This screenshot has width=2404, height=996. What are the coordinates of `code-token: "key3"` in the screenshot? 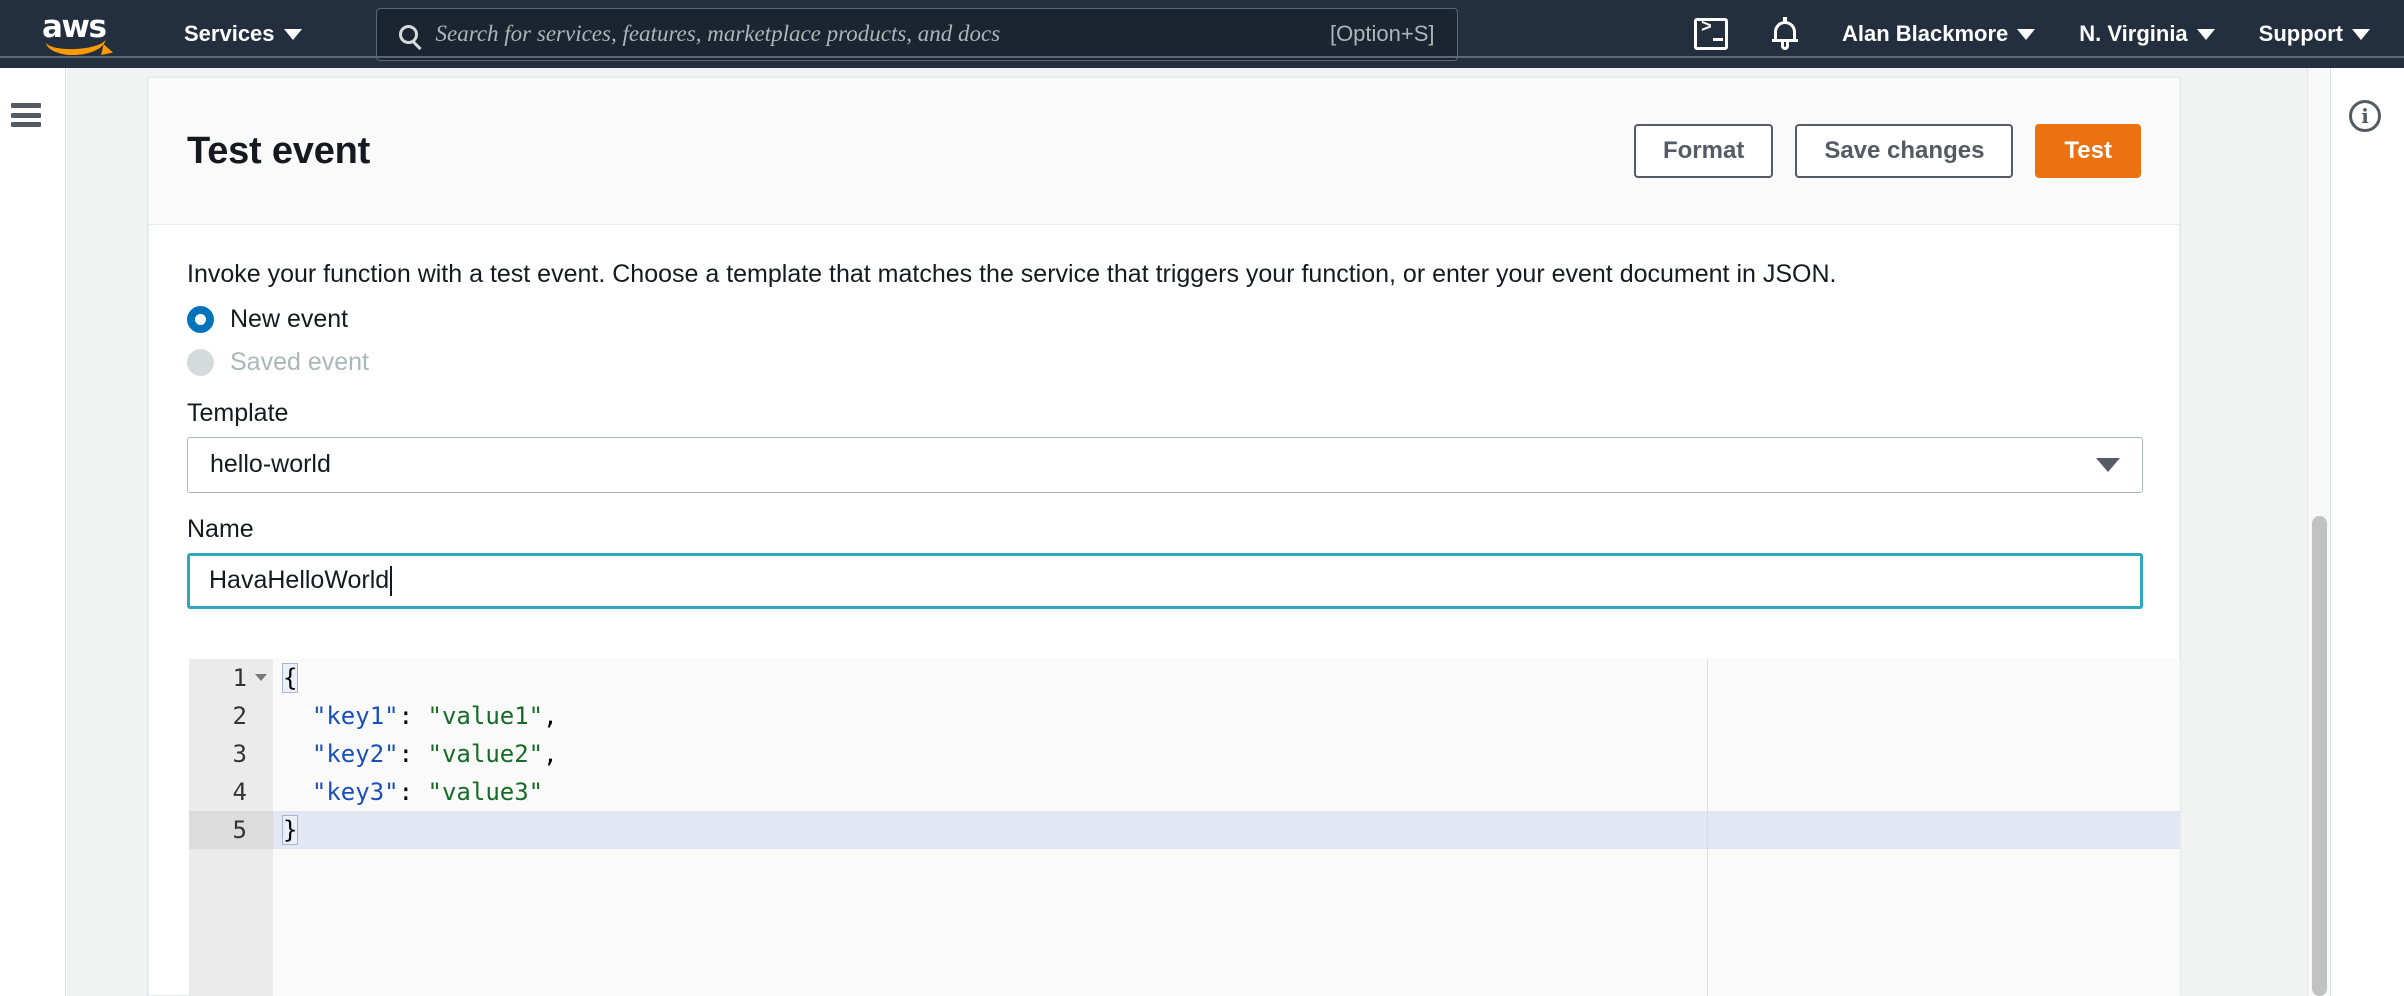 It's located at (355, 792).